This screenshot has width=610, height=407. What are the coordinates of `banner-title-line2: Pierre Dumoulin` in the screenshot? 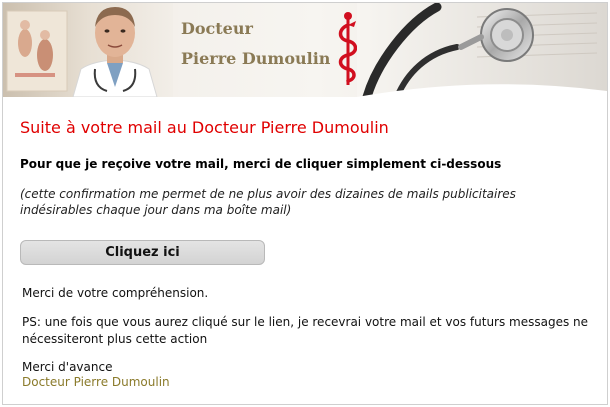 It's located at (256, 58).